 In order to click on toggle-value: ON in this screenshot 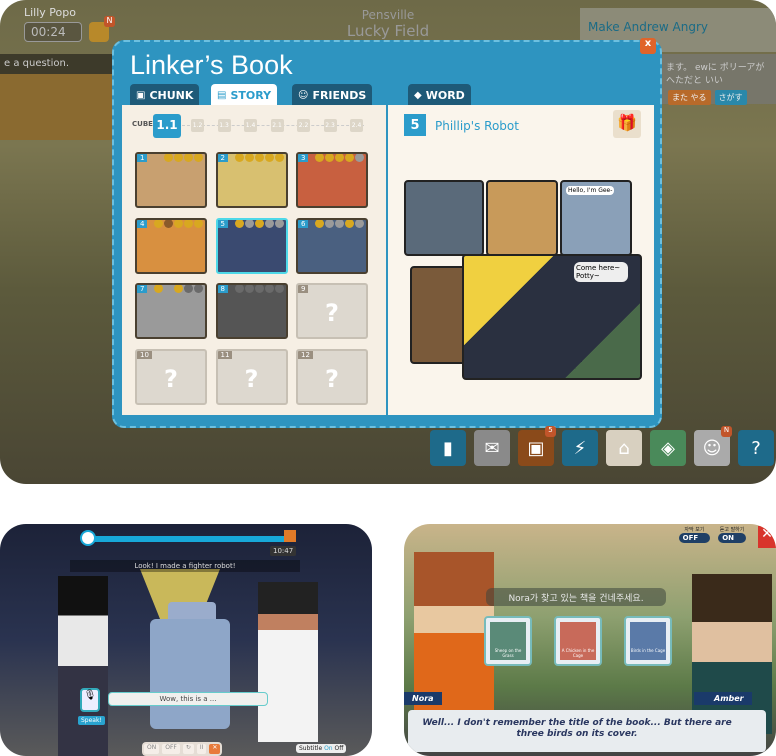, I will do `click(732, 538)`.